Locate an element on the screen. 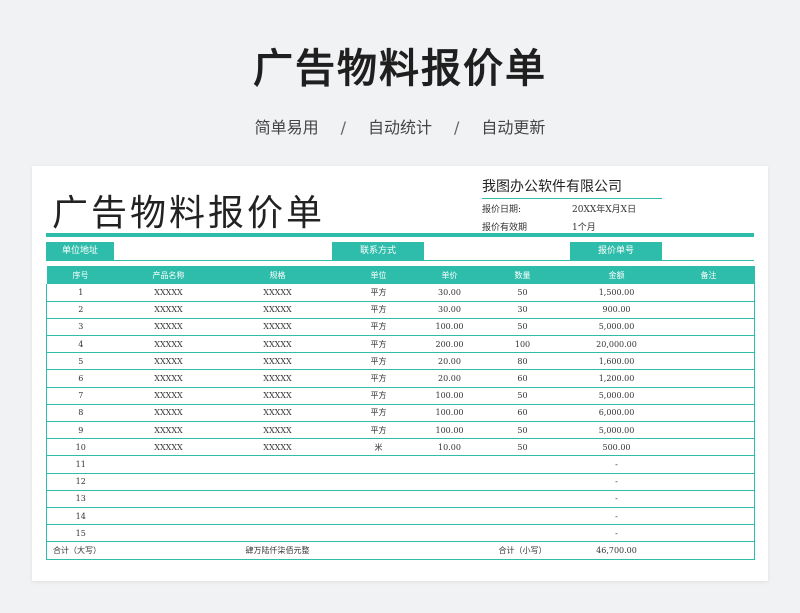  table-row: 12 - is located at coordinates (400, 482).